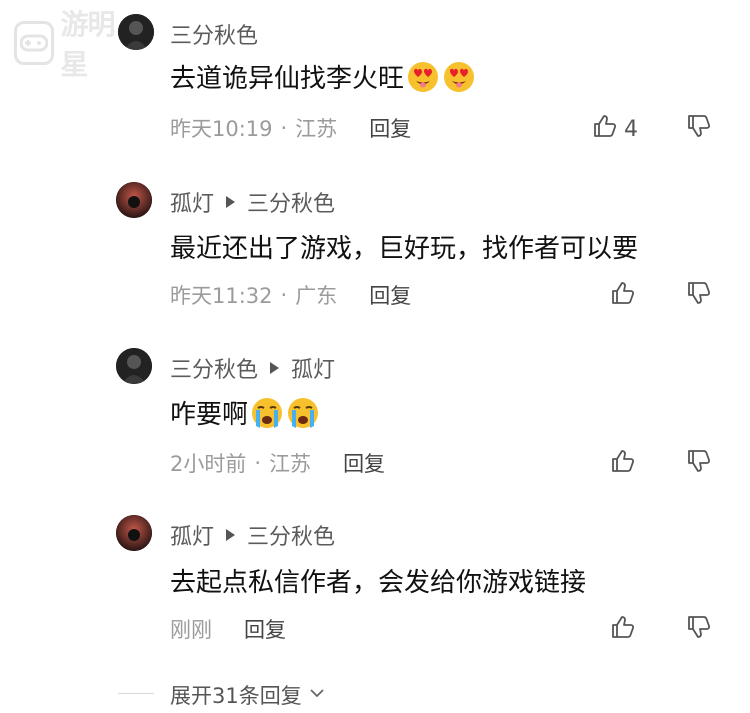 This screenshot has width=750, height=713. What do you see at coordinates (136, 693) in the screenshot?
I see `divider` at bounding box center [136, 693].